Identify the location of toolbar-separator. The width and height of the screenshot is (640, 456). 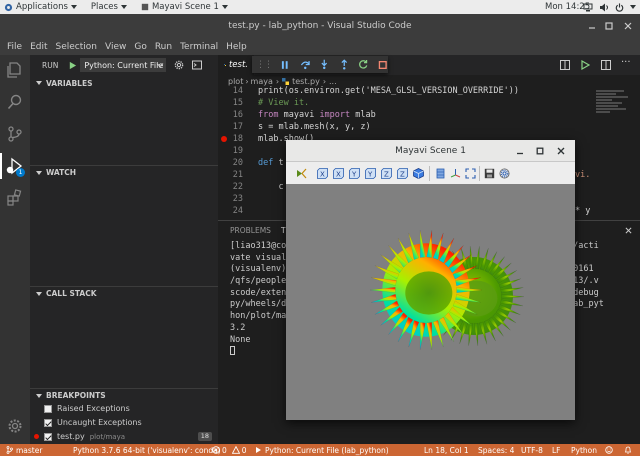
(479, 173).